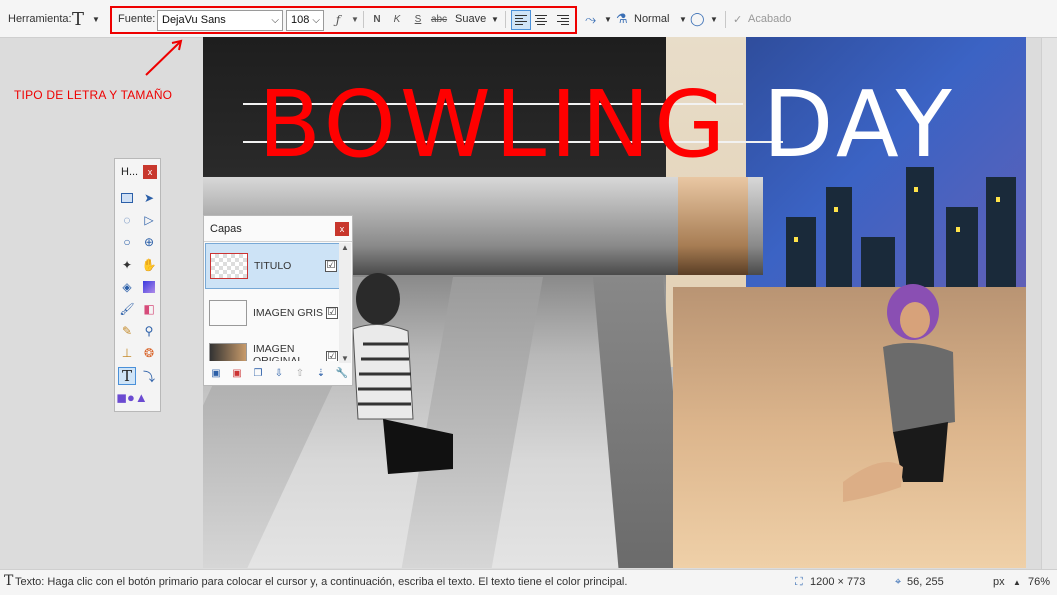 Image resolution: width=1057 pixels, height=595 pixels. Describe the element at coordinates (342, 374) in the screenshot. I see `layer-properties-icon: 🔧` at that location.